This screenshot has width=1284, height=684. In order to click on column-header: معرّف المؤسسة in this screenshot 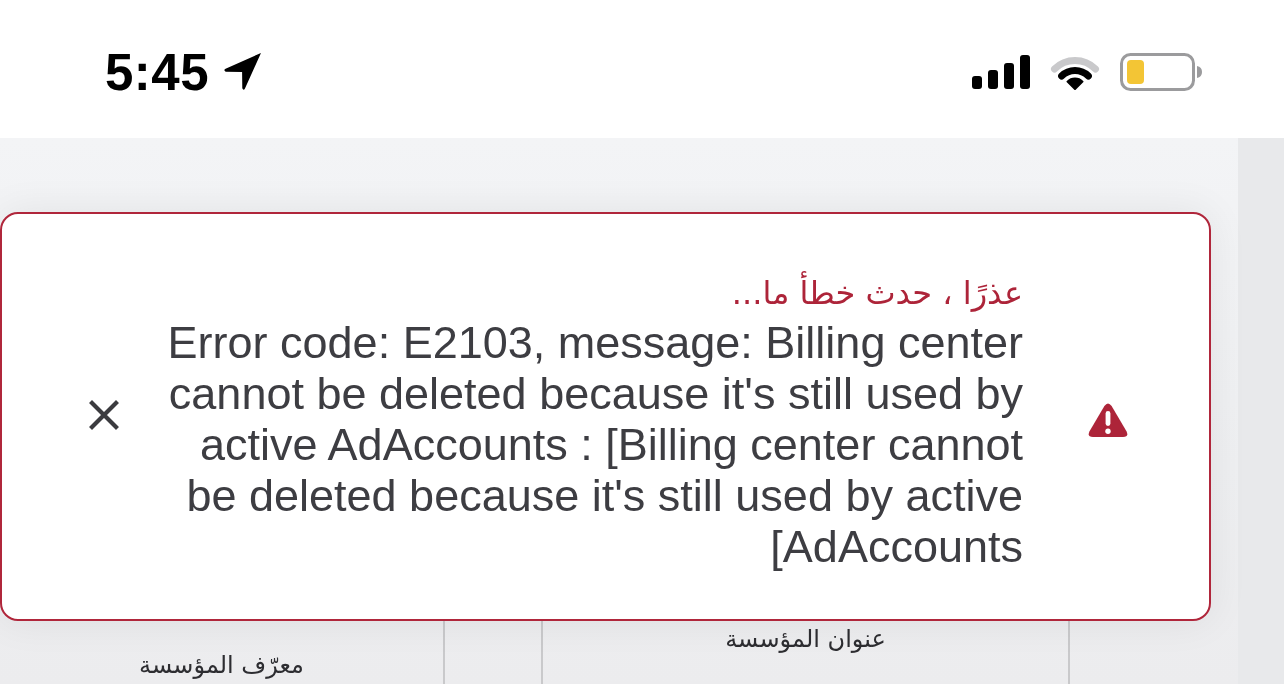, I will do `click(221, 665)`.